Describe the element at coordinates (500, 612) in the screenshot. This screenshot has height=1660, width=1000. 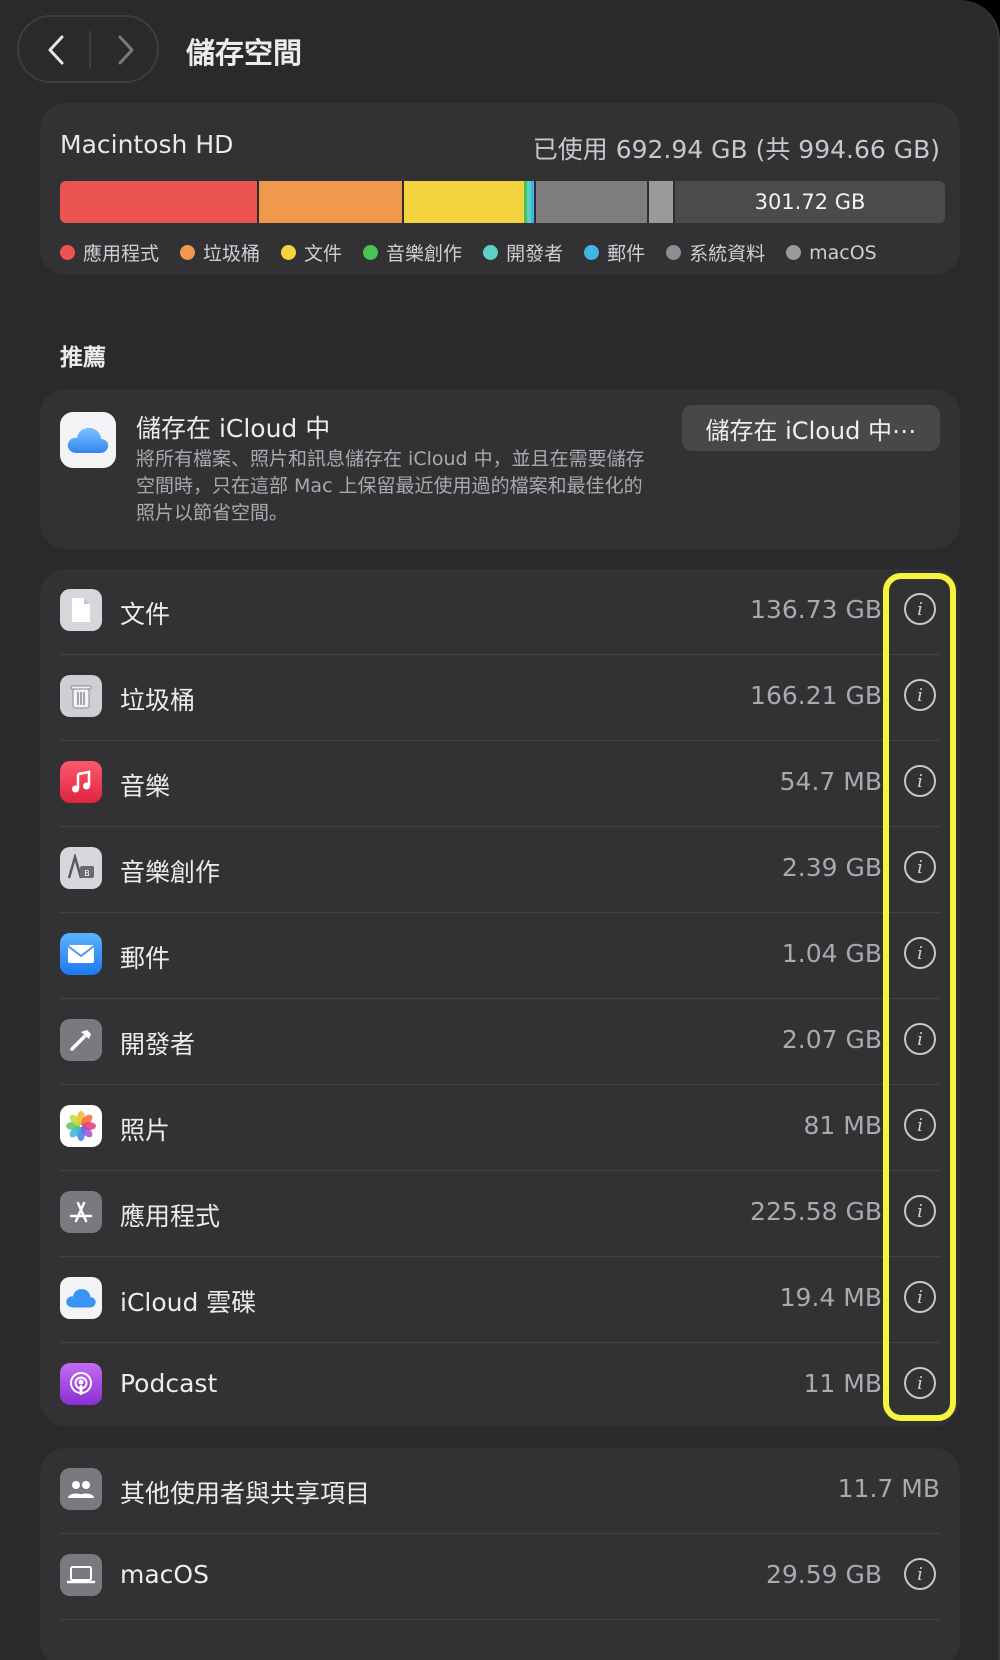
I see `list-item-documents: 文件 136.73 GB i` at that location.